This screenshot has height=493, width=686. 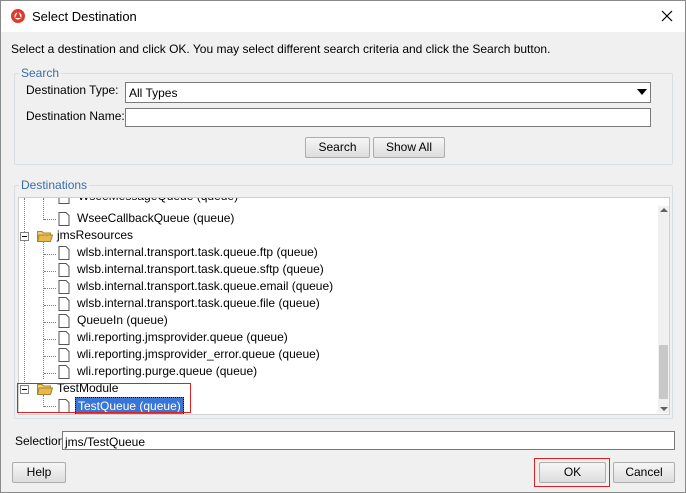 I want to click on destination-type-select: All Types, so click(x=388, y=92).